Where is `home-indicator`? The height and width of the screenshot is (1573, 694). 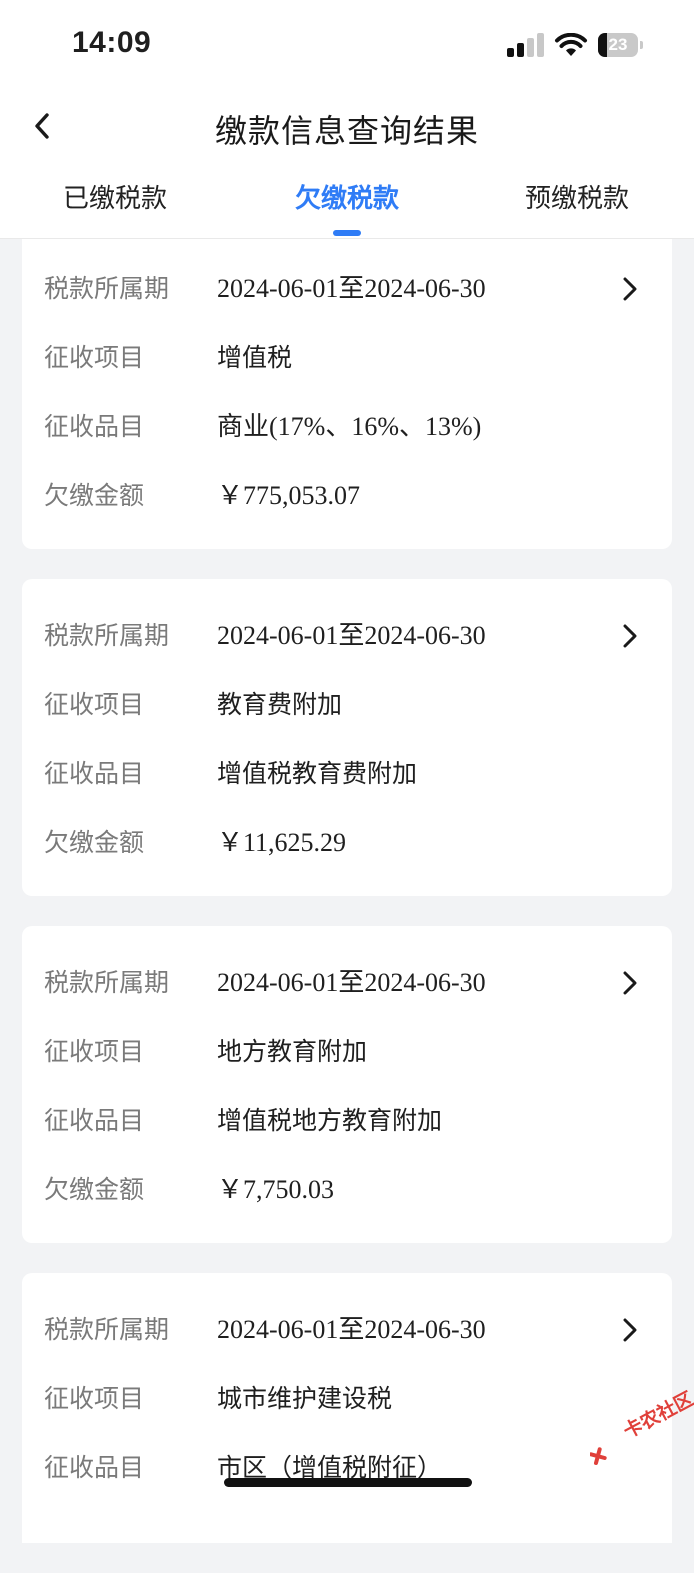 home-indicator is located at coordinates (348, 1482).